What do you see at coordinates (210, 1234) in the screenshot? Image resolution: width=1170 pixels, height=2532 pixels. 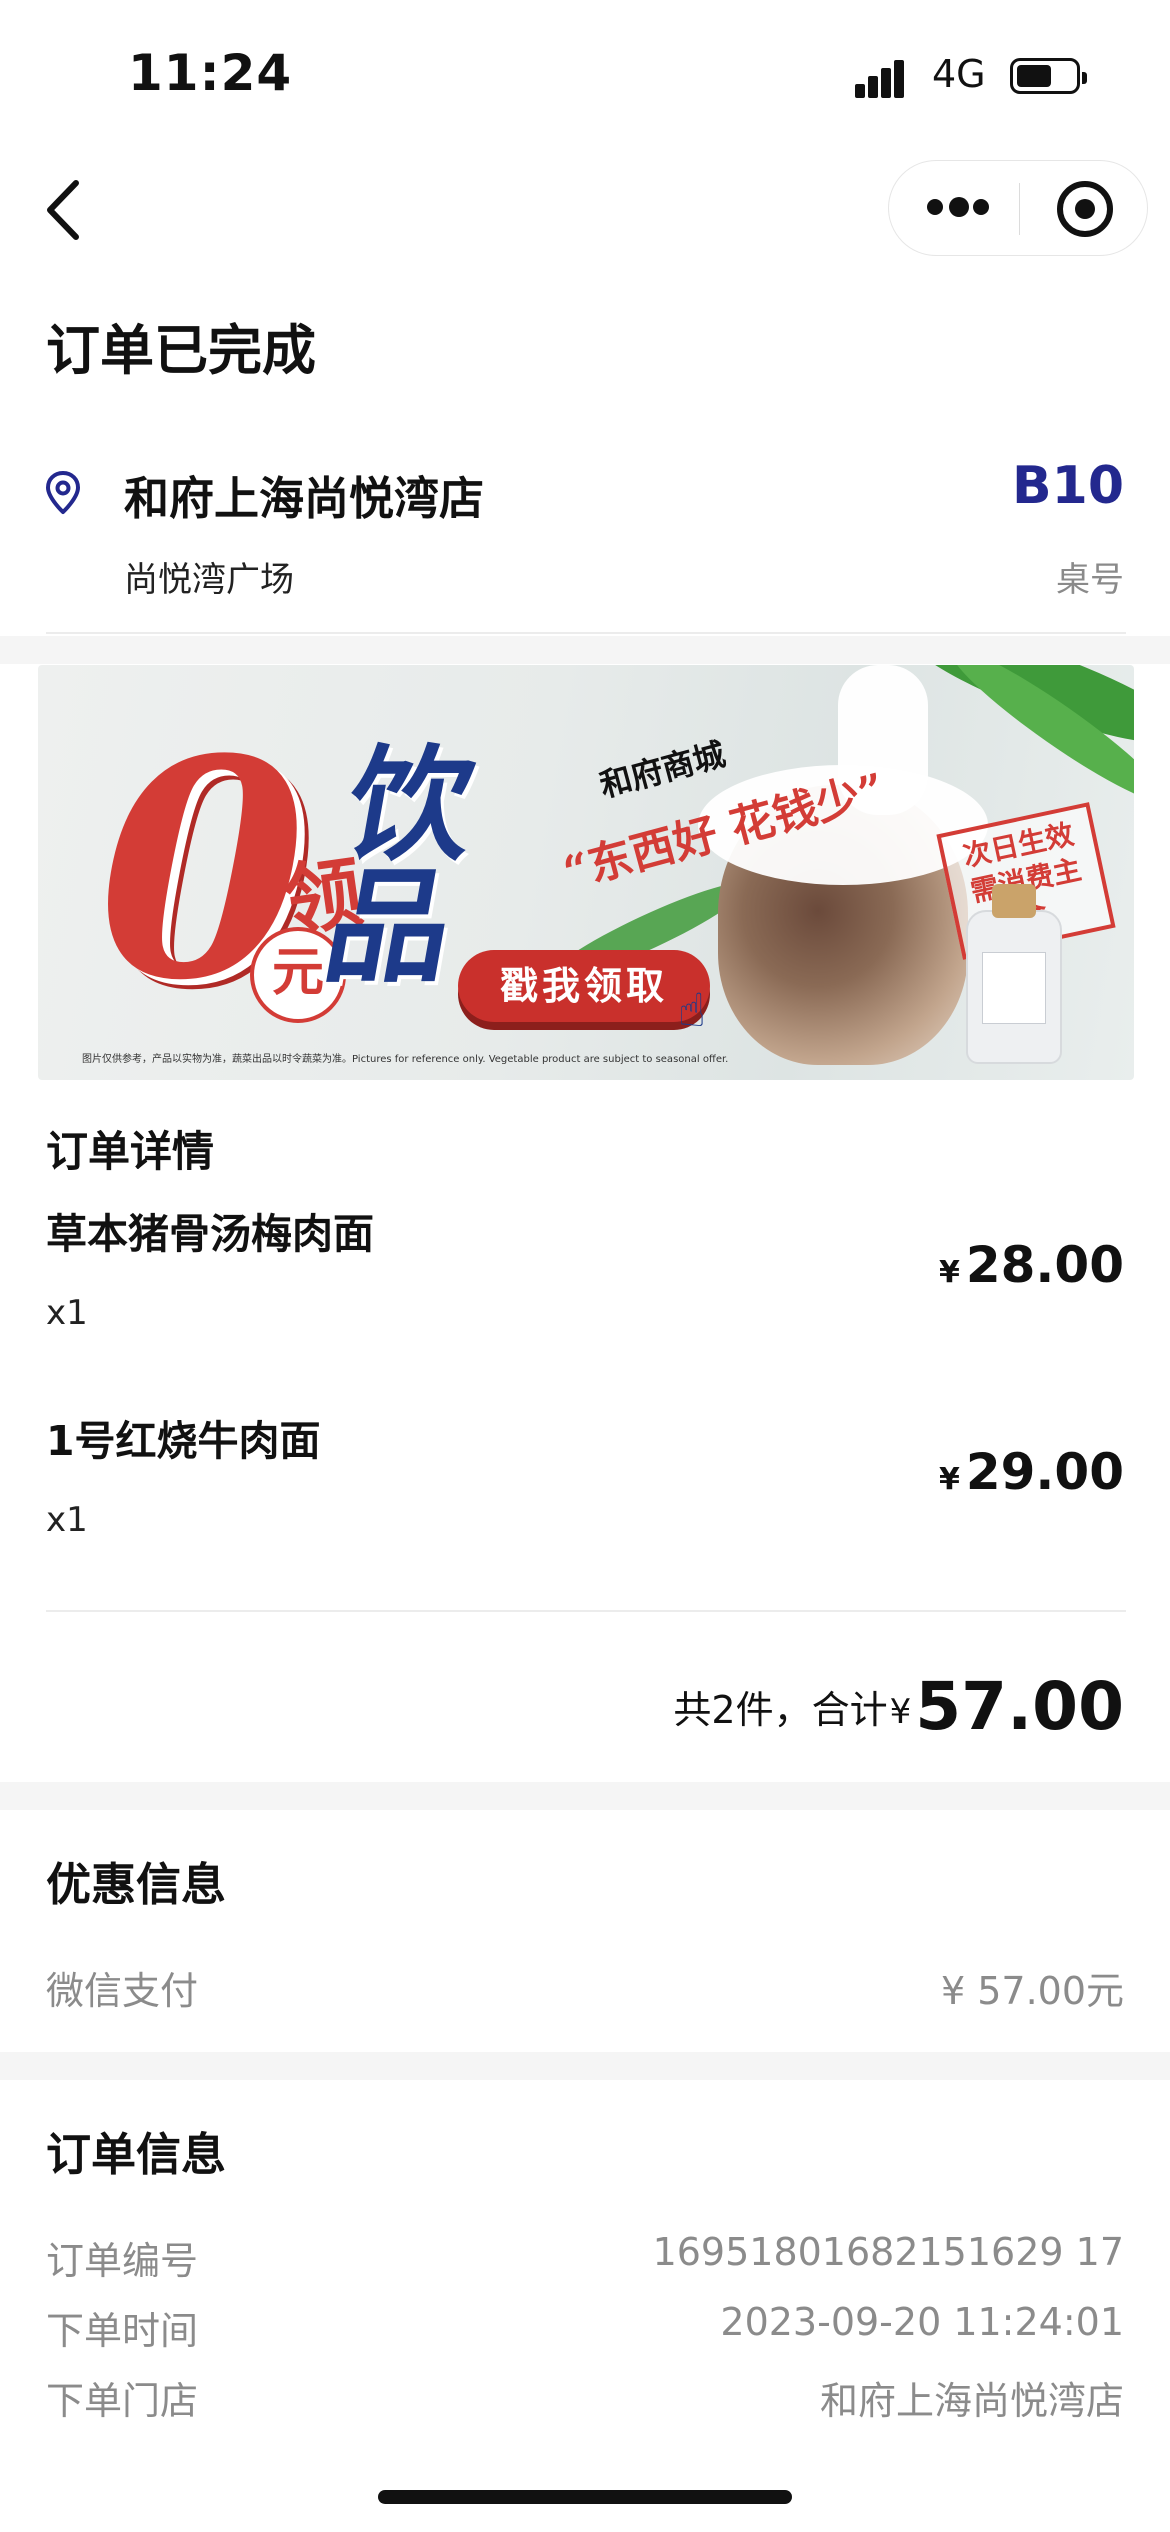 I see `item-name: 草本猪骨汤梅肉面` at bounding box center [210, 1234].